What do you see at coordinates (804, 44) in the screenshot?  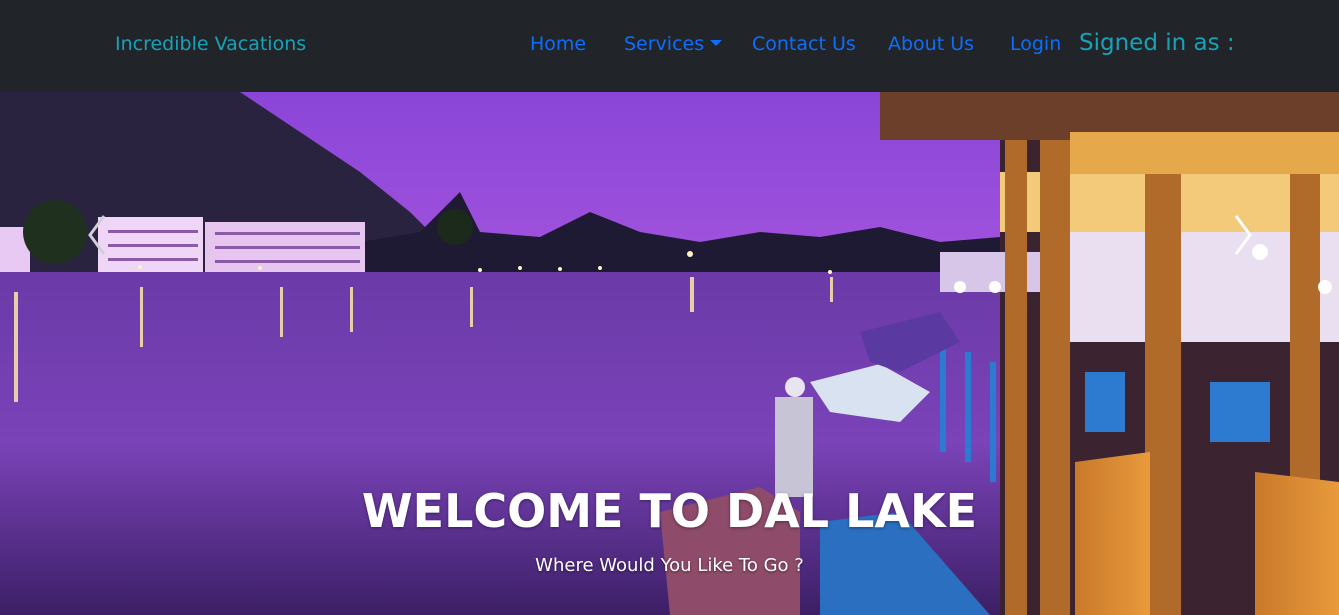 I see `nav-contact-link: Contact Us` at bounding box center [804, 44].